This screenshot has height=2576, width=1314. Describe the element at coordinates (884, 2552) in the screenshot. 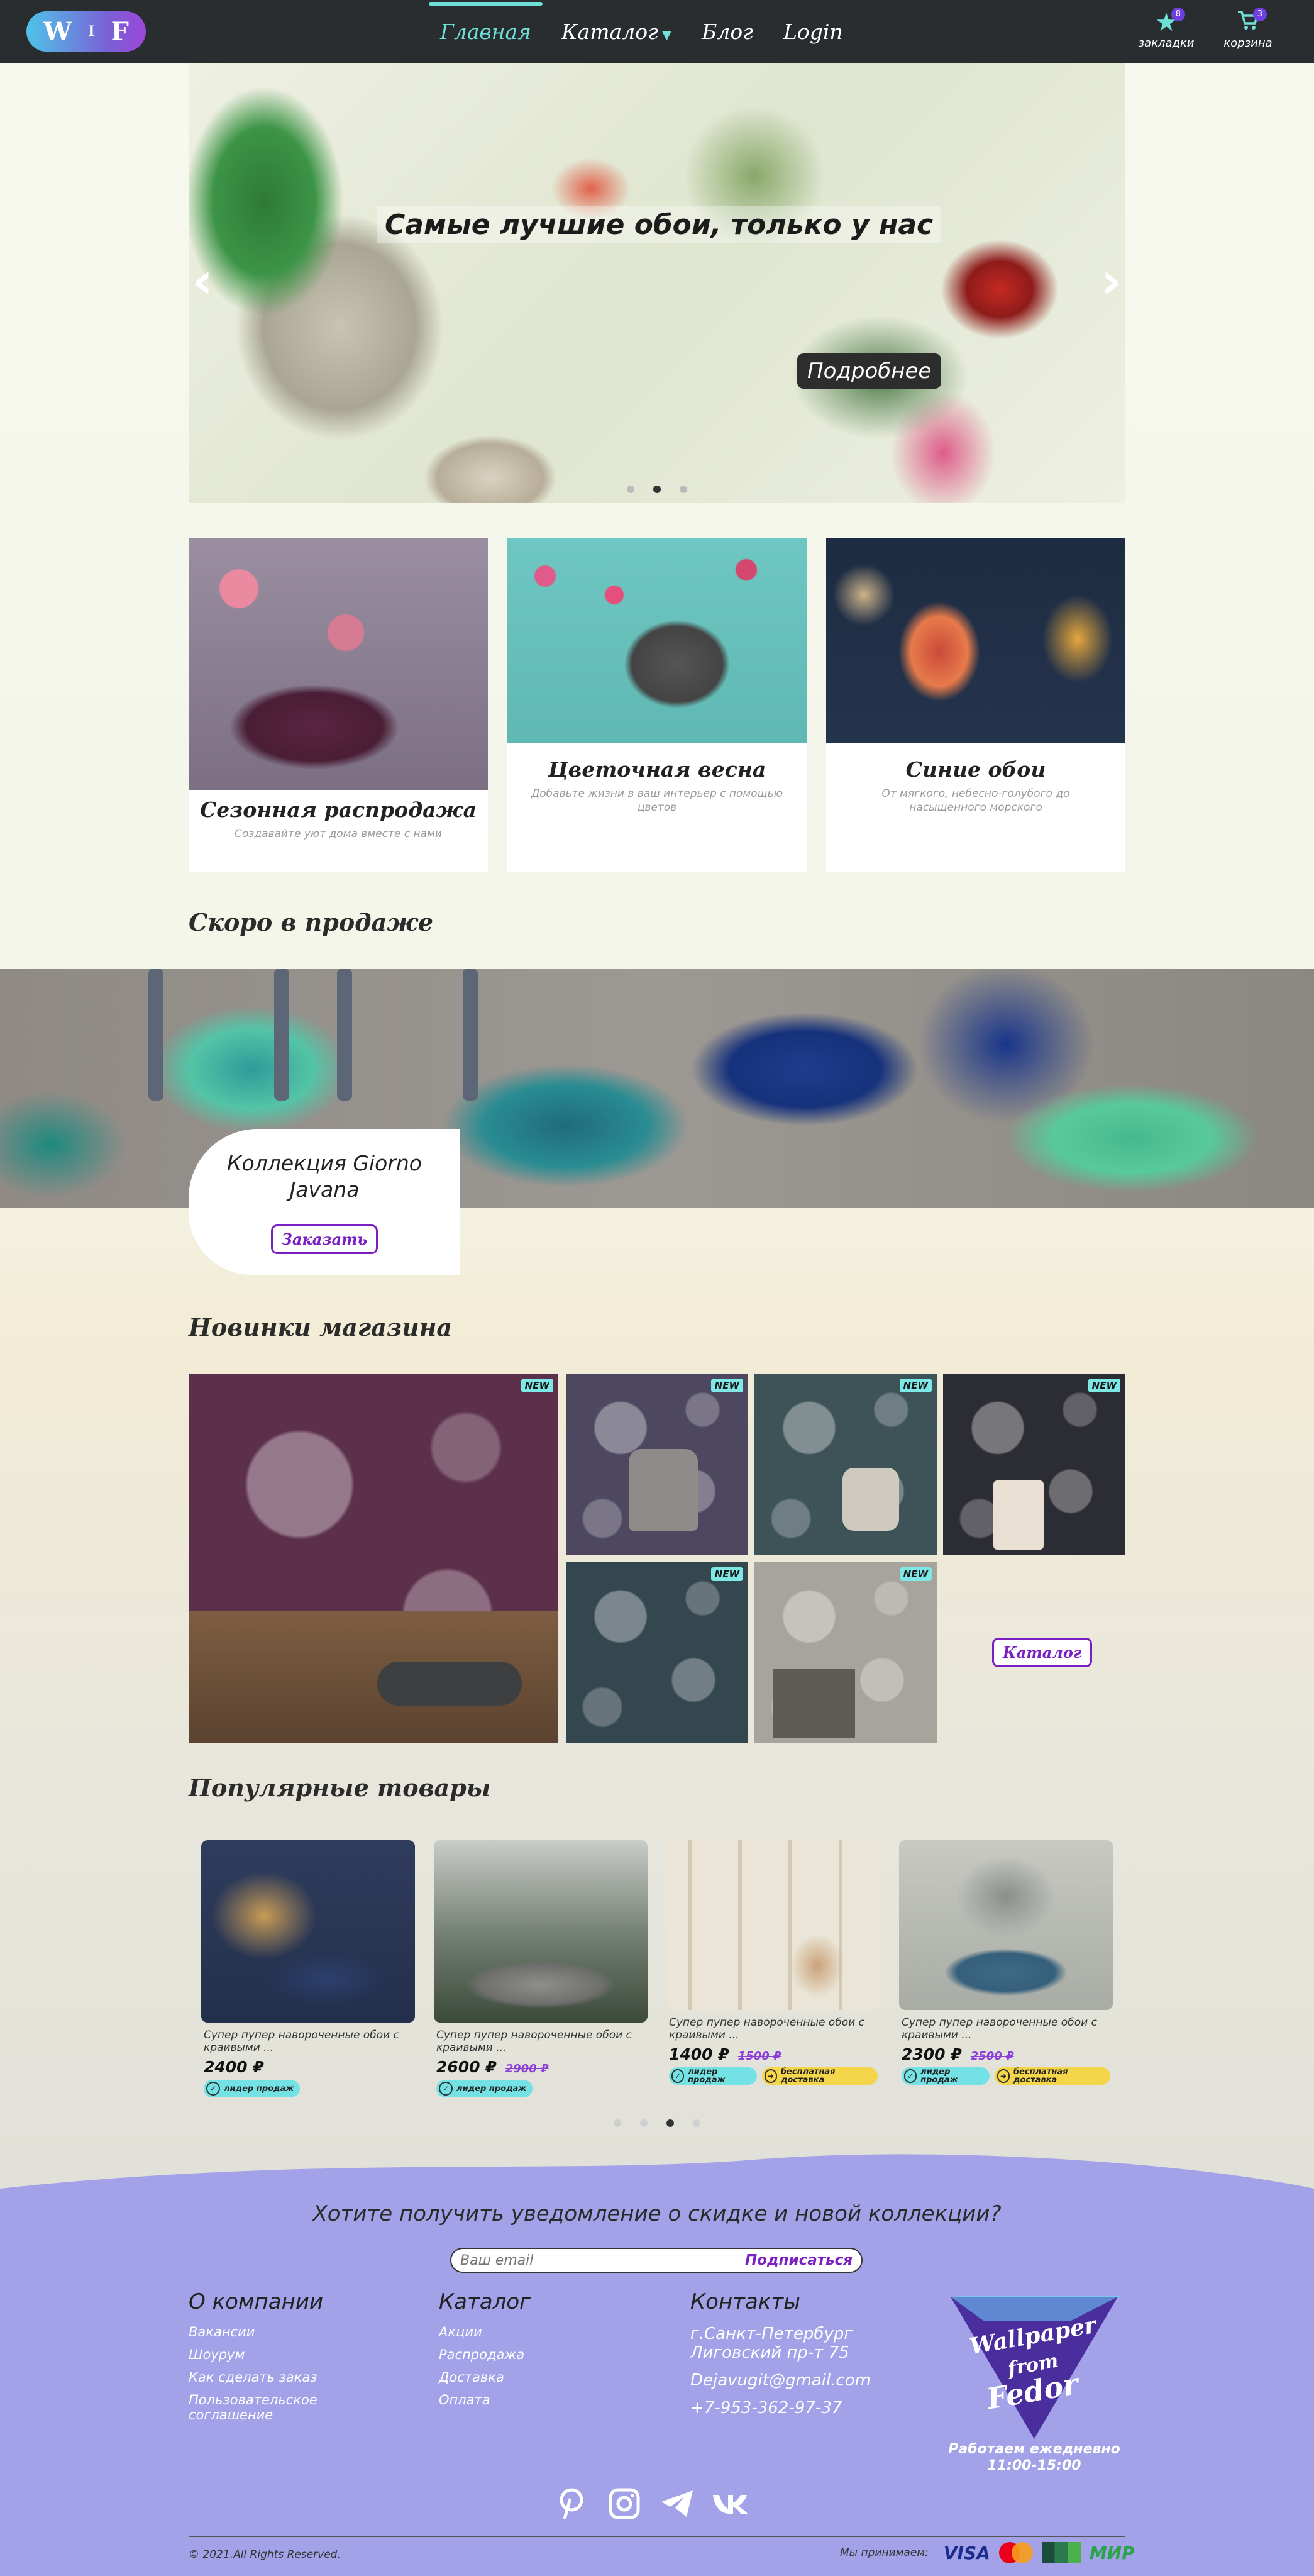

I see `payments-label: Мы принимаем:` at that location.